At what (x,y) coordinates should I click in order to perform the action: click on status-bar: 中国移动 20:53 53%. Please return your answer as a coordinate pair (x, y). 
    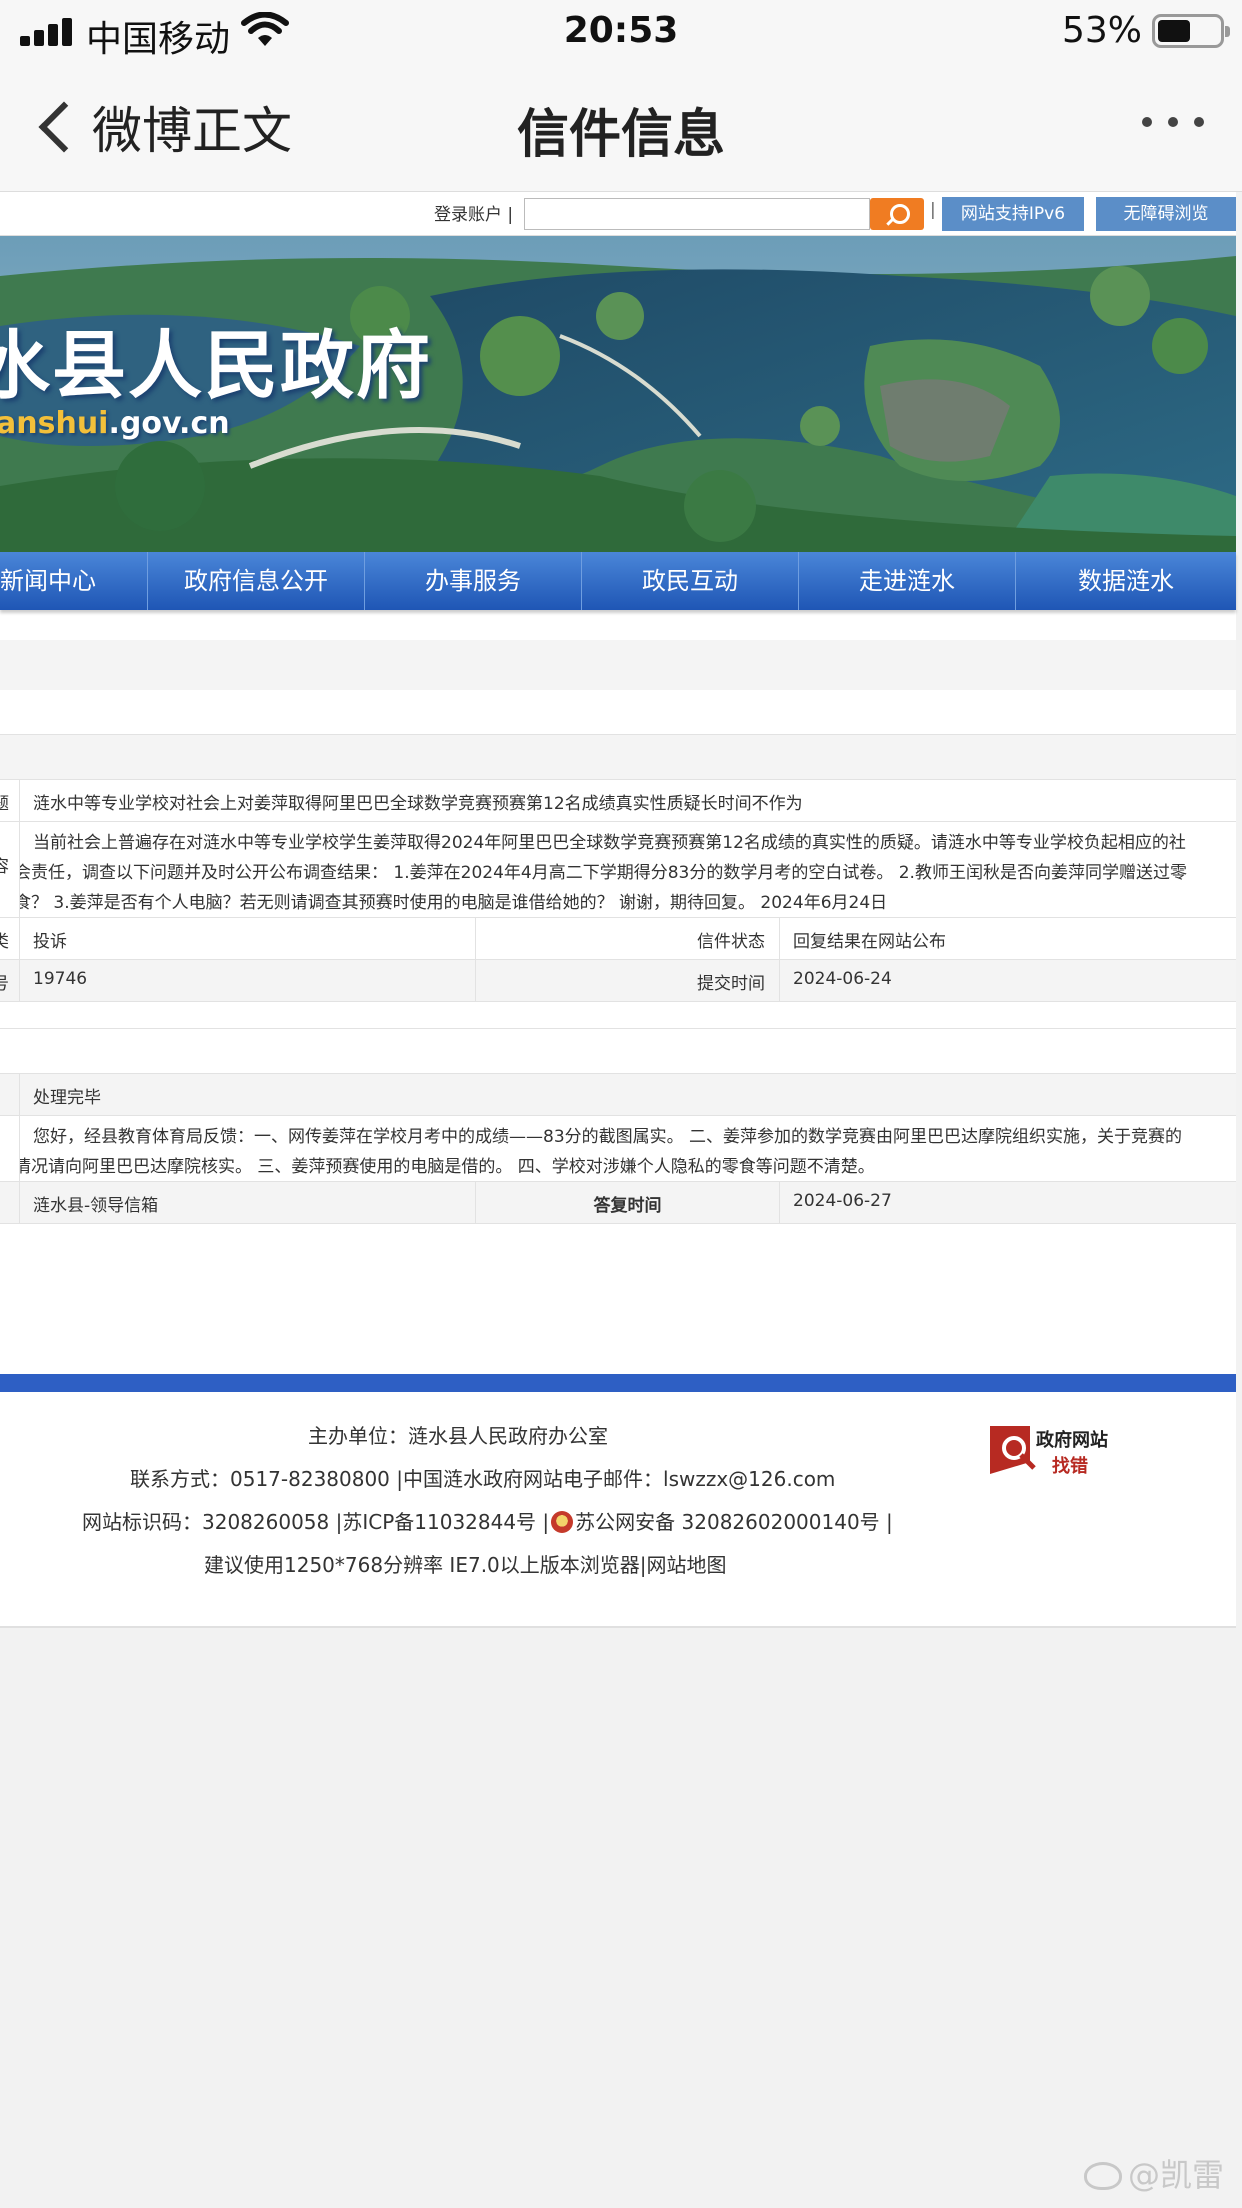
    Looking at the image, I should click on (621, 31).